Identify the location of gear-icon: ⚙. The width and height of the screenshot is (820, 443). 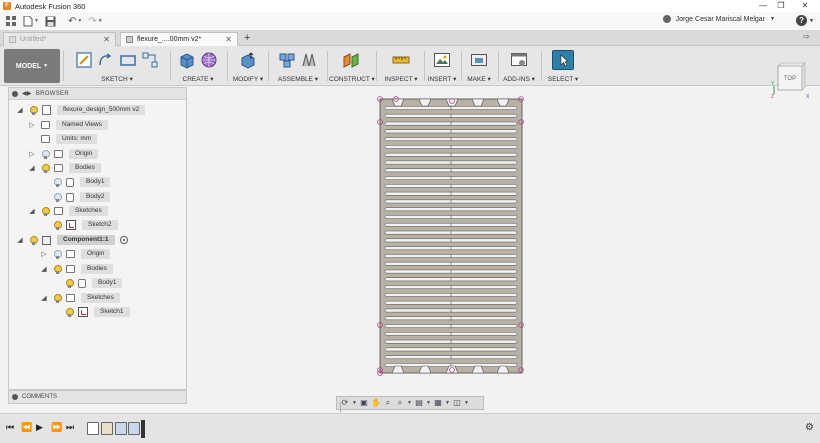
(809, 427).